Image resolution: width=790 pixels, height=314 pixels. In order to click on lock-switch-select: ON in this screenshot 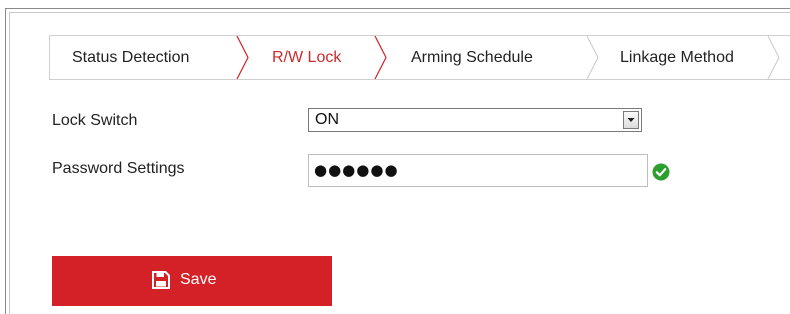, I will do `click(475, 120)`.